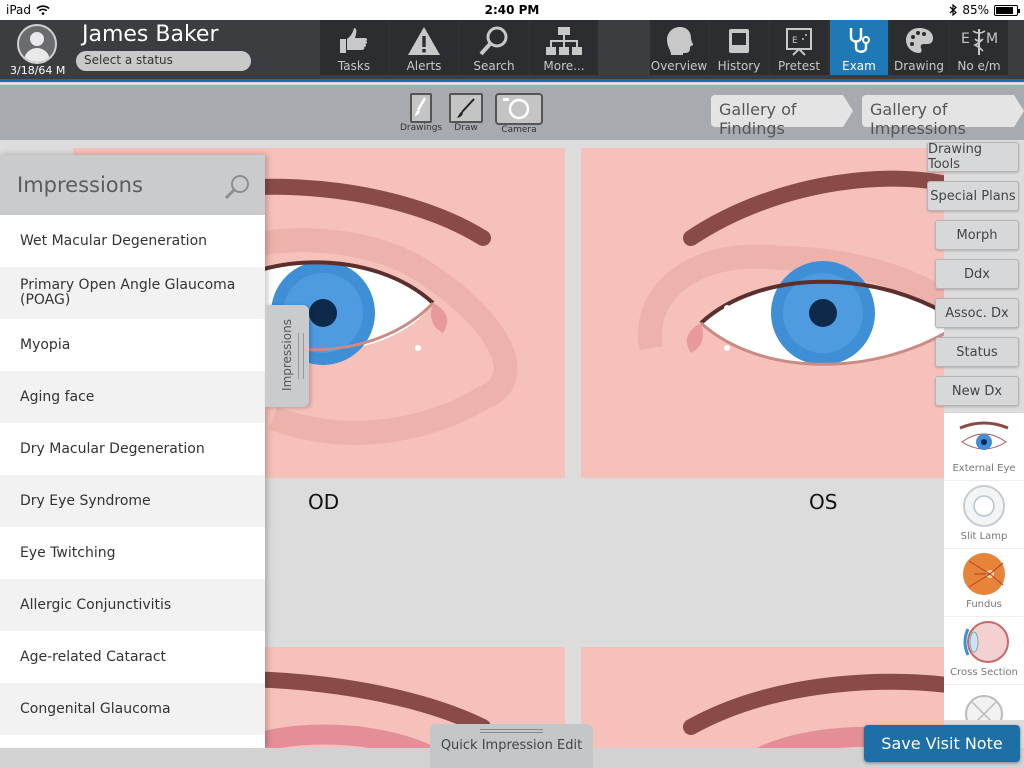 This screenshot has height=768, width=1024. What do you see at coordinates (150, 34) in the screenshot?
I see `patient-name: James Baker` at bounding box center [150, 34].